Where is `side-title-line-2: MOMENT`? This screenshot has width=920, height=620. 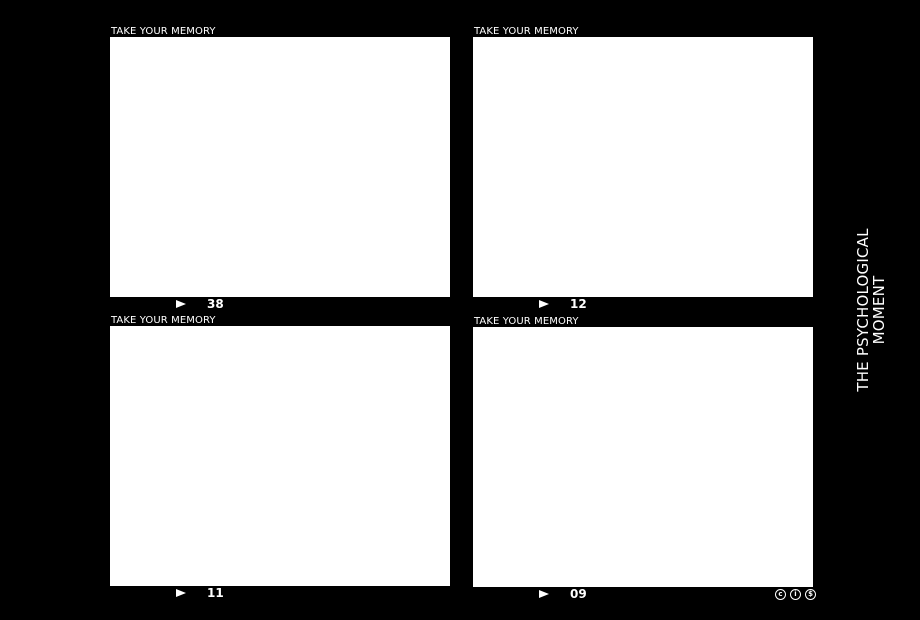 side-title-line-2: MOMENT is located at coordinates (879, 310).